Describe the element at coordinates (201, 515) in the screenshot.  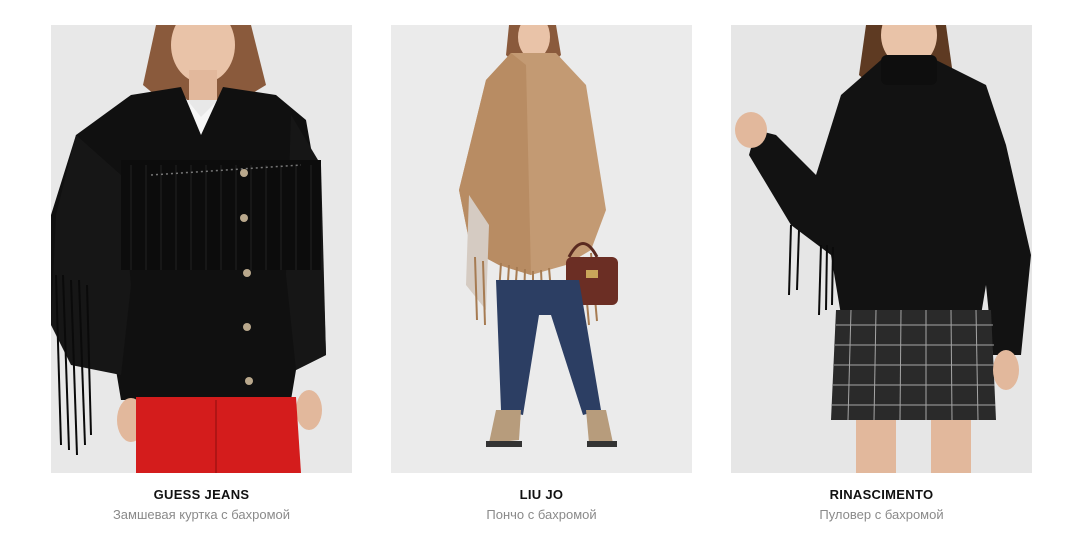
I see `product-title: Замшевая куртка с бахромой` at that location.